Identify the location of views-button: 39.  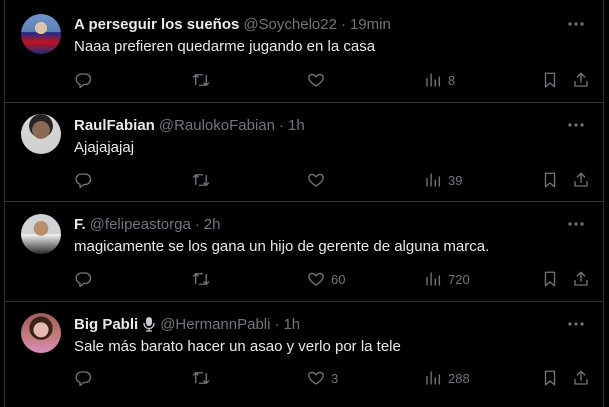
(443, 180).